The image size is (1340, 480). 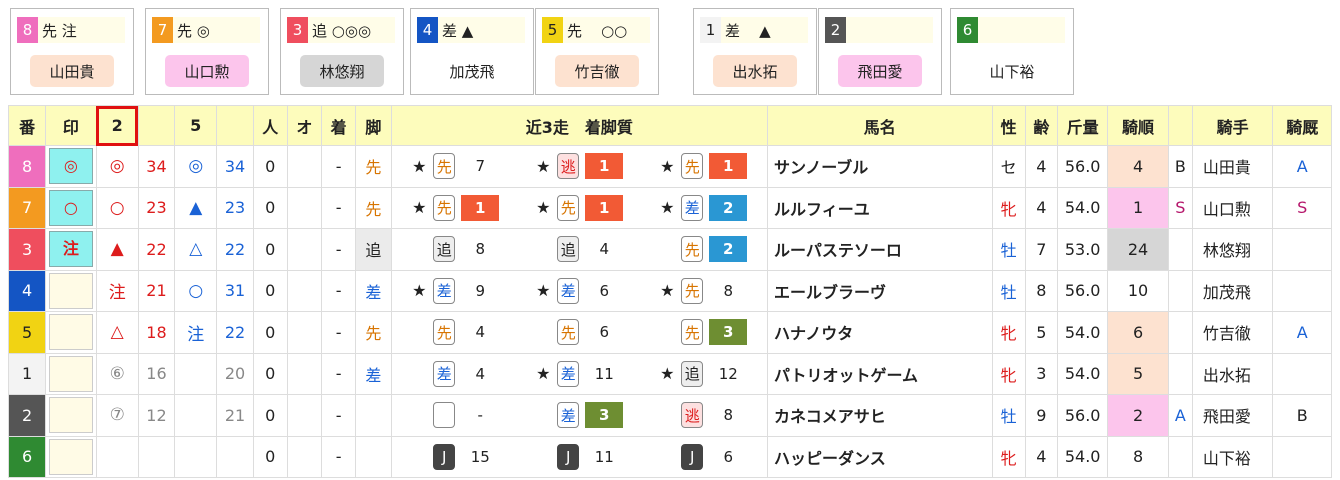 I want to click on col-header-kijun: 騎順, so click(x=1138, y=125).